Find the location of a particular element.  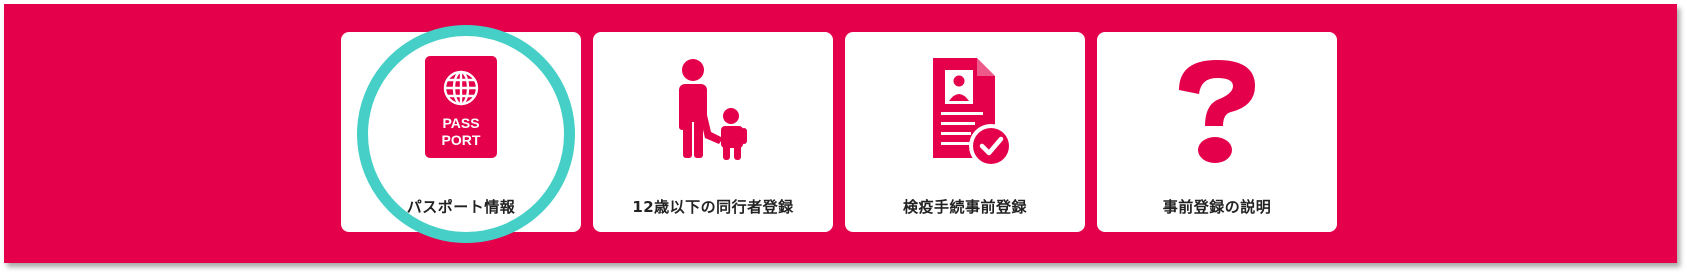

passport-icon: PASS PORT is located at coordinates (461, 116).